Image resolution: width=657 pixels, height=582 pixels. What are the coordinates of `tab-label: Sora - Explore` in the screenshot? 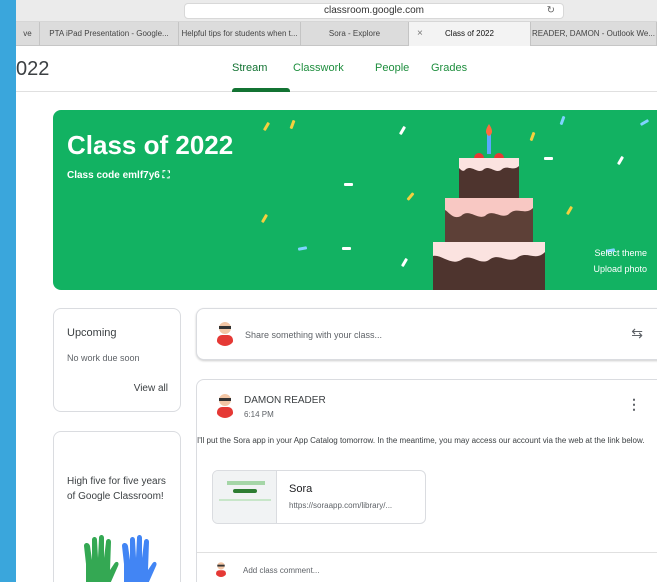 It's located at (354, 33).